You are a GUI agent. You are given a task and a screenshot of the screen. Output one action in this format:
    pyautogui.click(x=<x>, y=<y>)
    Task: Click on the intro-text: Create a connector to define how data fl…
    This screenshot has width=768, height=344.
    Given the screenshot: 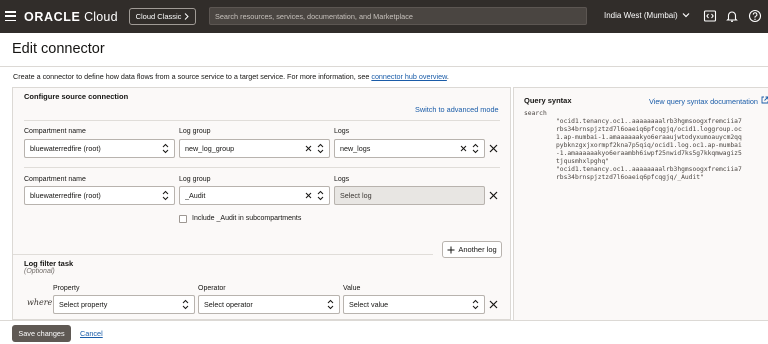 What is the action you would take?
    pyautogui.click(x=231, y=76)
    